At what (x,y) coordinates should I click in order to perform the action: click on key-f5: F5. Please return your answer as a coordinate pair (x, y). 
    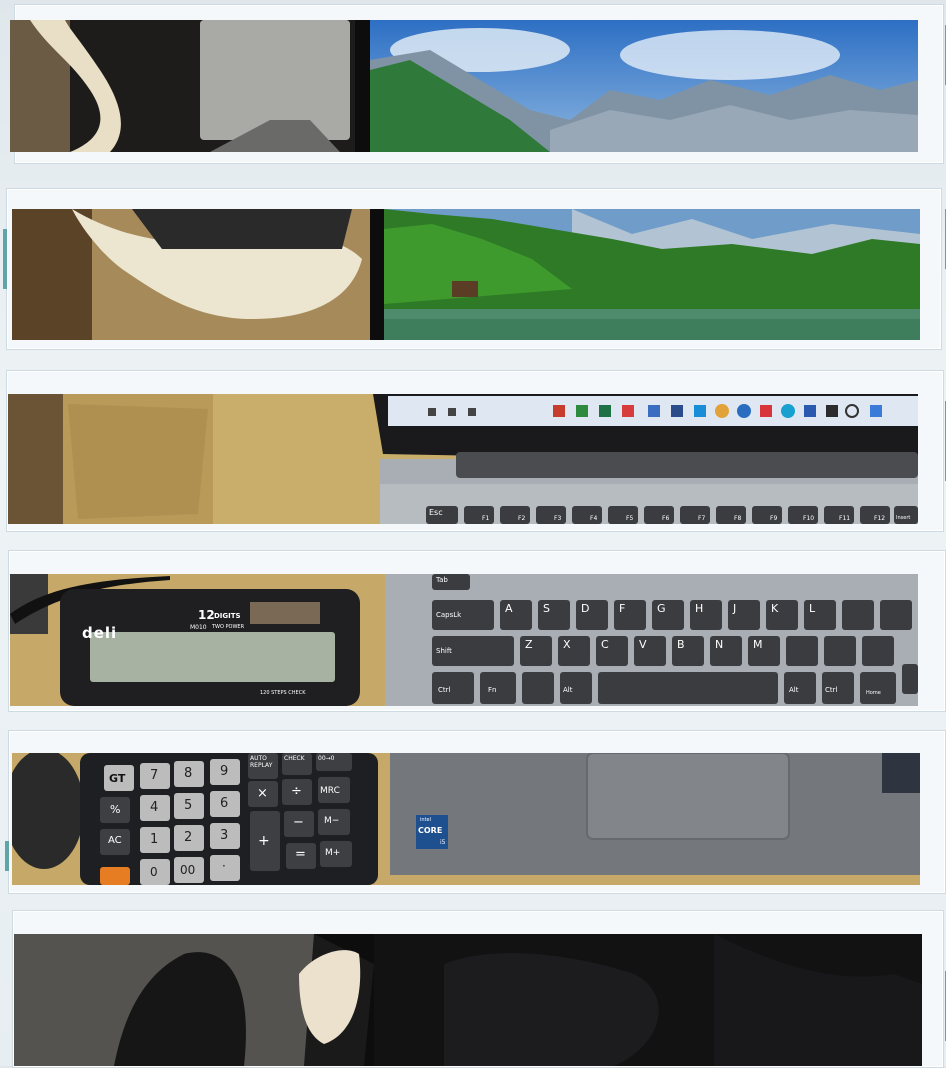
    Looking at the image, I should click on (630, 518).